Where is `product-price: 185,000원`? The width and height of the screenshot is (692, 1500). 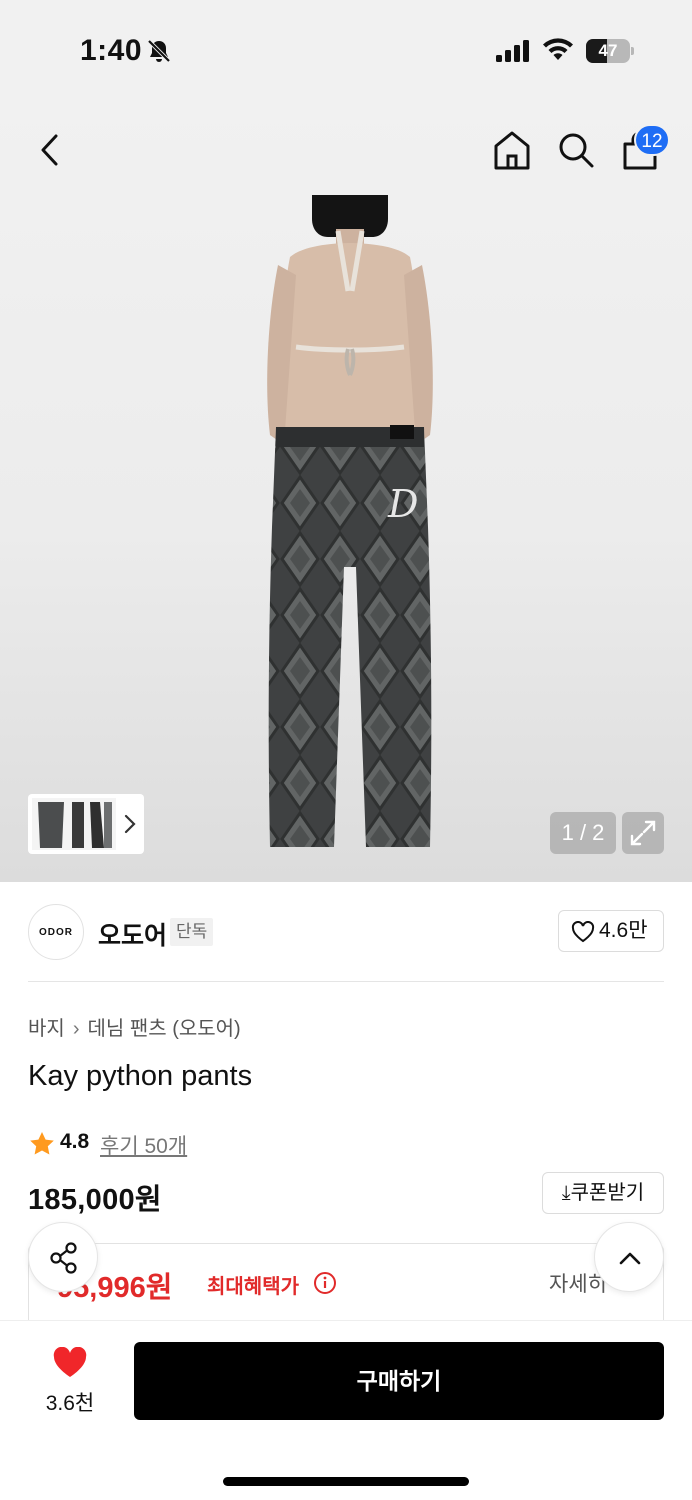 product-price: 185,000원 is located at coordinates (95, 1200).